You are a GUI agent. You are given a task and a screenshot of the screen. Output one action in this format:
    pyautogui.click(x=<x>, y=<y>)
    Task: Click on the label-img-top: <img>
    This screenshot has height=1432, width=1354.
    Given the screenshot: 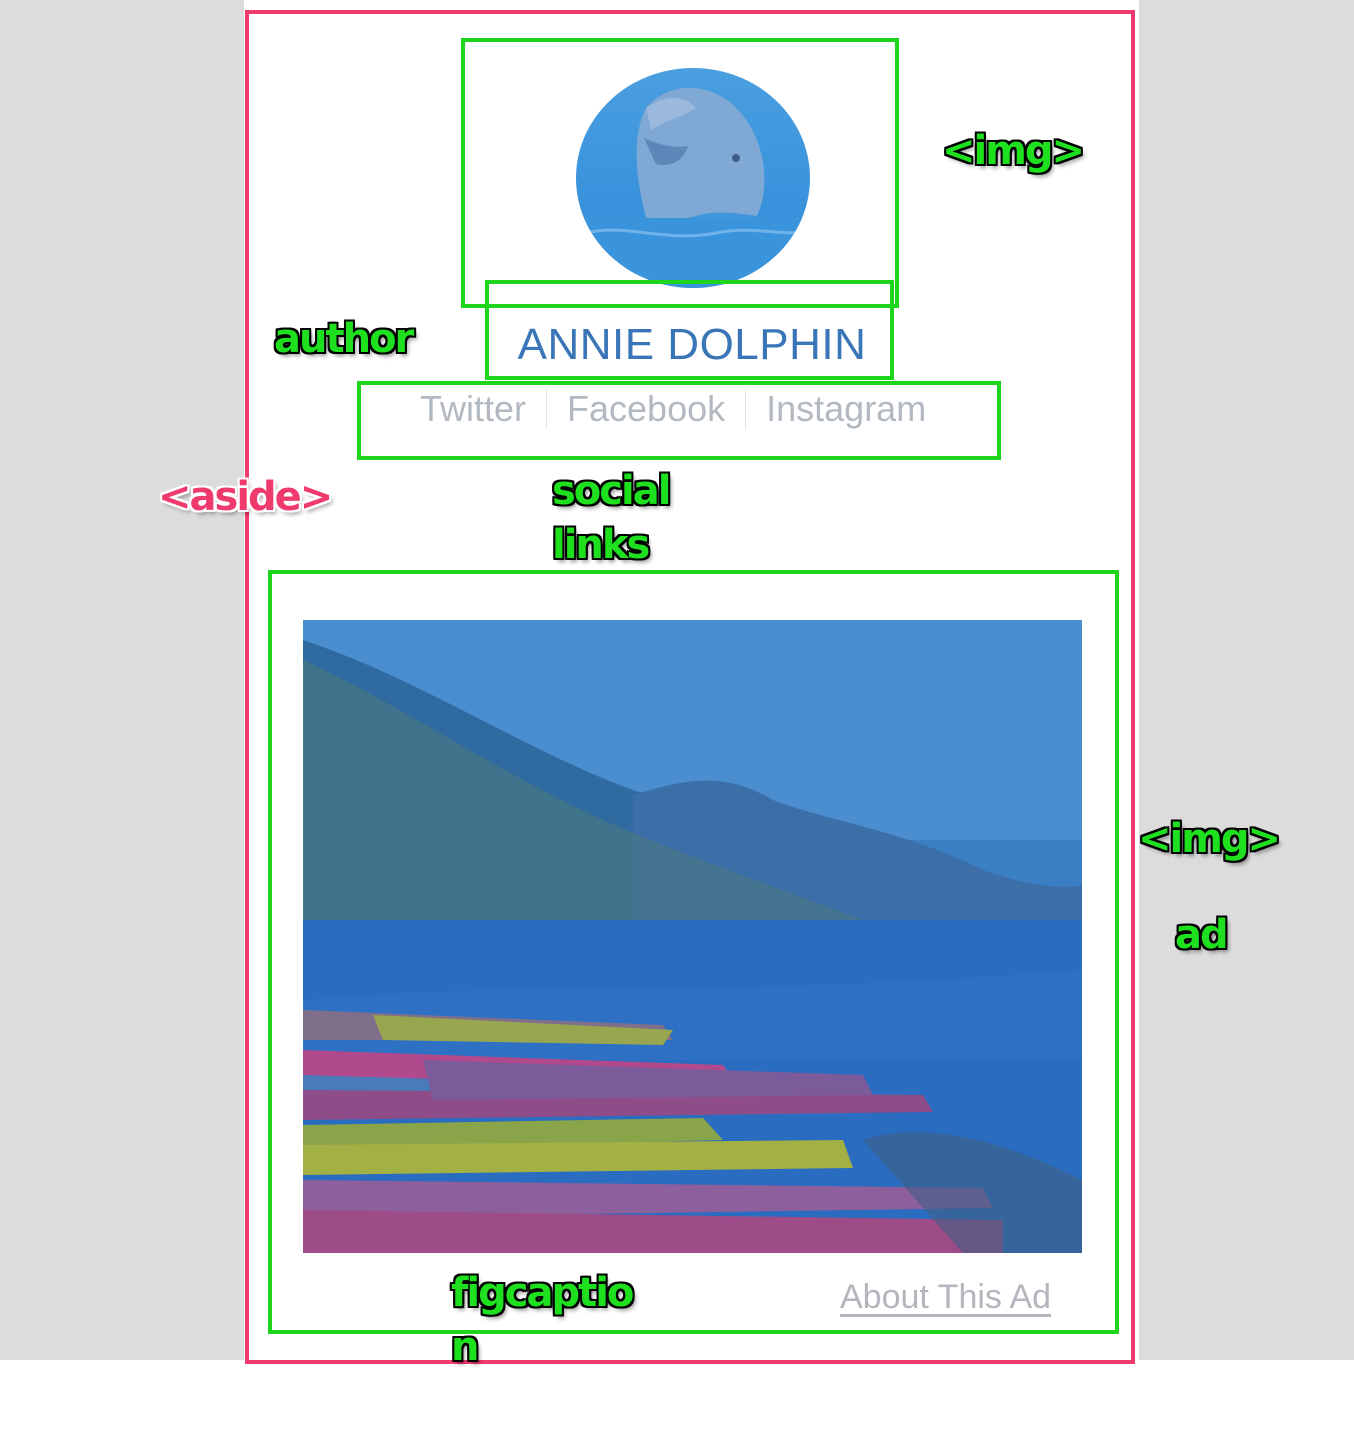 What is the action you would take?
    pyautogui.click(x=1013, y=151)
    